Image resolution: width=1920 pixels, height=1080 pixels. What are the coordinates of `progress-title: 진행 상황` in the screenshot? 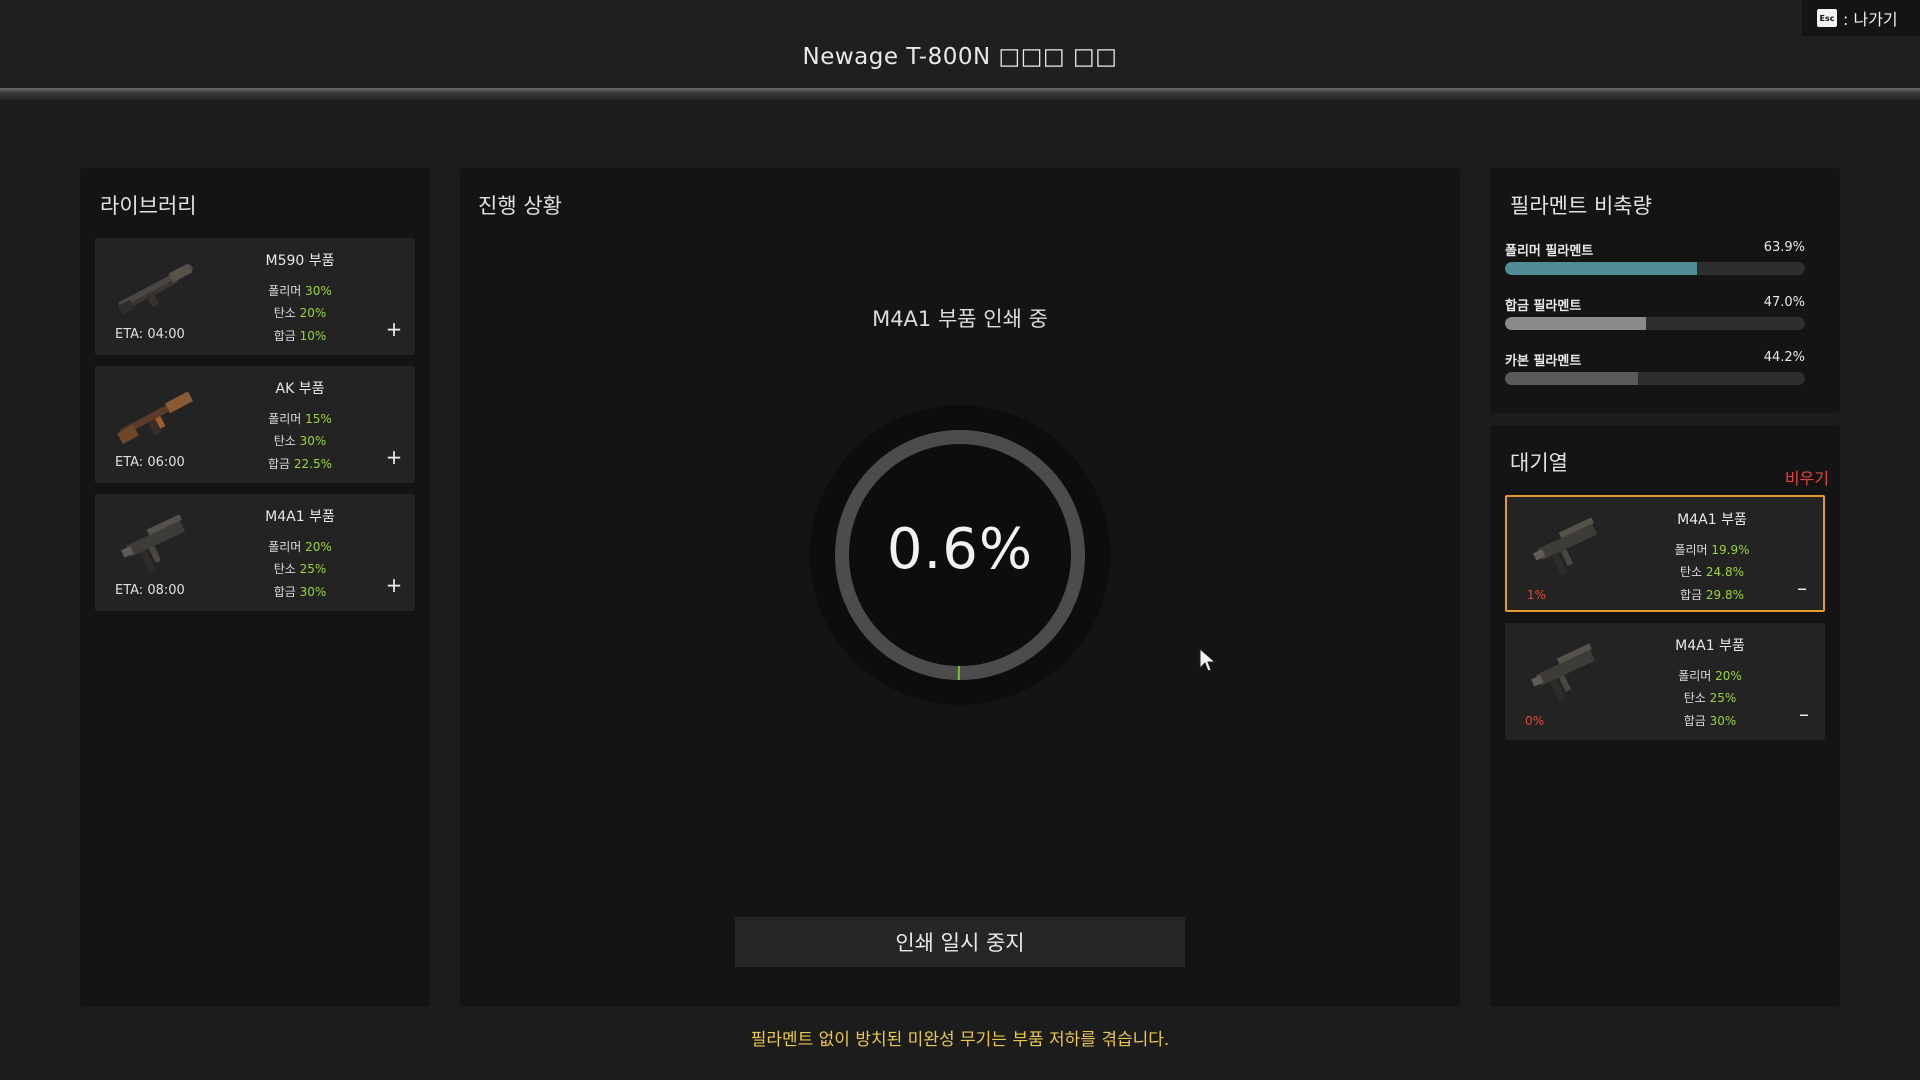 It's located at (520, 206).